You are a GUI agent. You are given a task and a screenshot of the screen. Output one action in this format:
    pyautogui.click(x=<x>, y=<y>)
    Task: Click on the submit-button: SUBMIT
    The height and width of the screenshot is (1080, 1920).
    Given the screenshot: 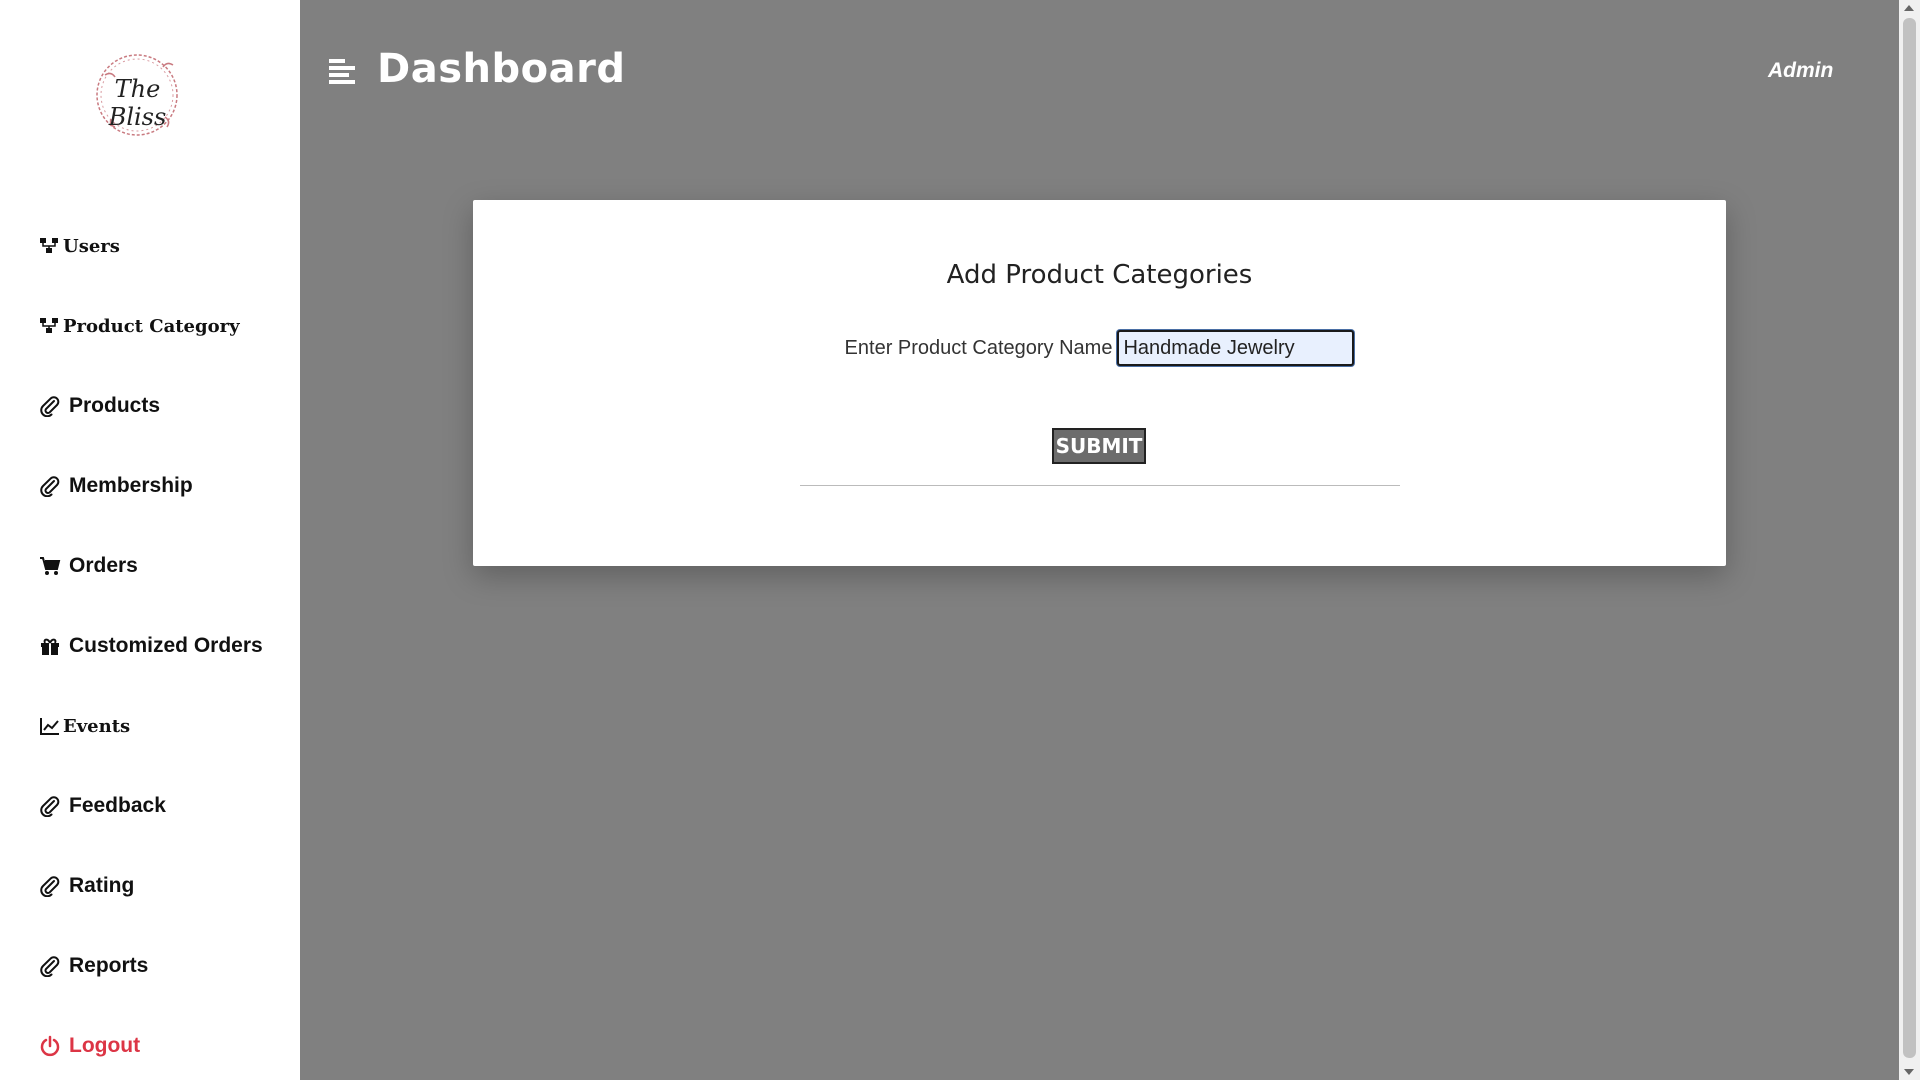 What is the action you would take?
    pyautogui.click(x=1099, y=446)
    